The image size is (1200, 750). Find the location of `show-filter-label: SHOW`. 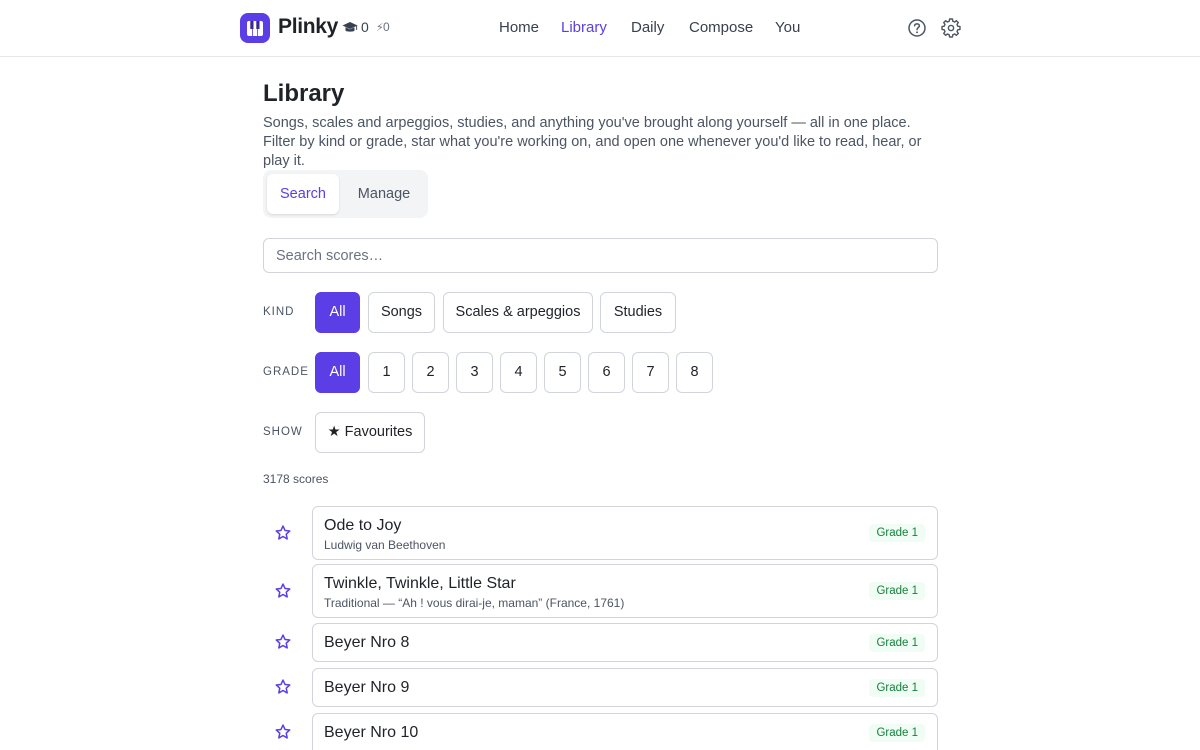

show-filter-label: SHOW is located at coordinates (283, 432).